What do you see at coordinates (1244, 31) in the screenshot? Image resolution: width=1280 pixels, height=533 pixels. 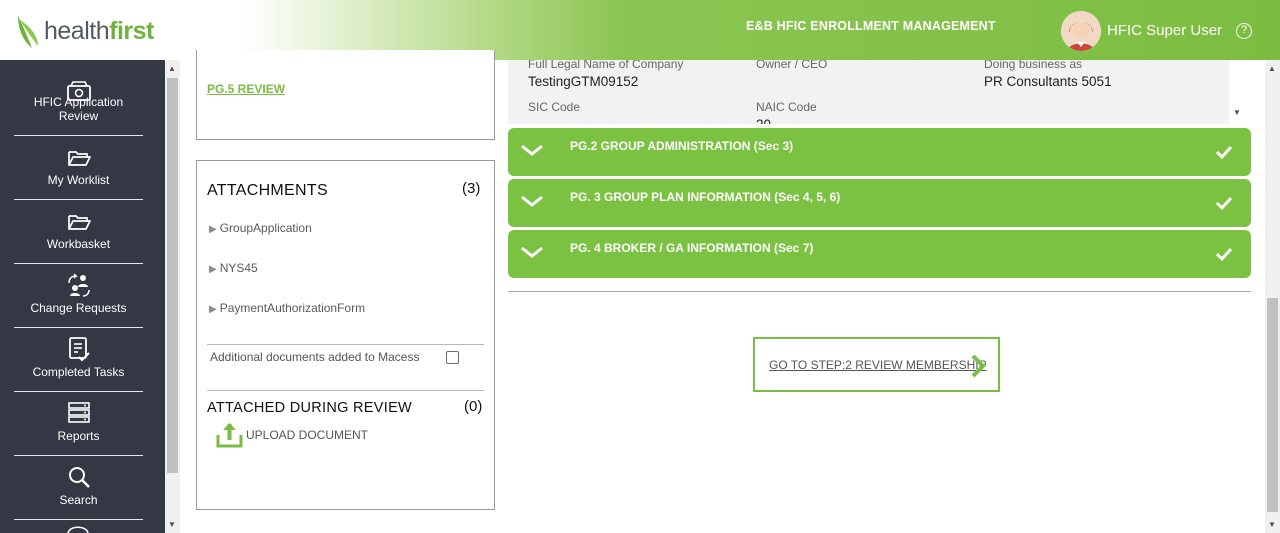 I see `help-icon: ?` at bounding box center [1244, 31].